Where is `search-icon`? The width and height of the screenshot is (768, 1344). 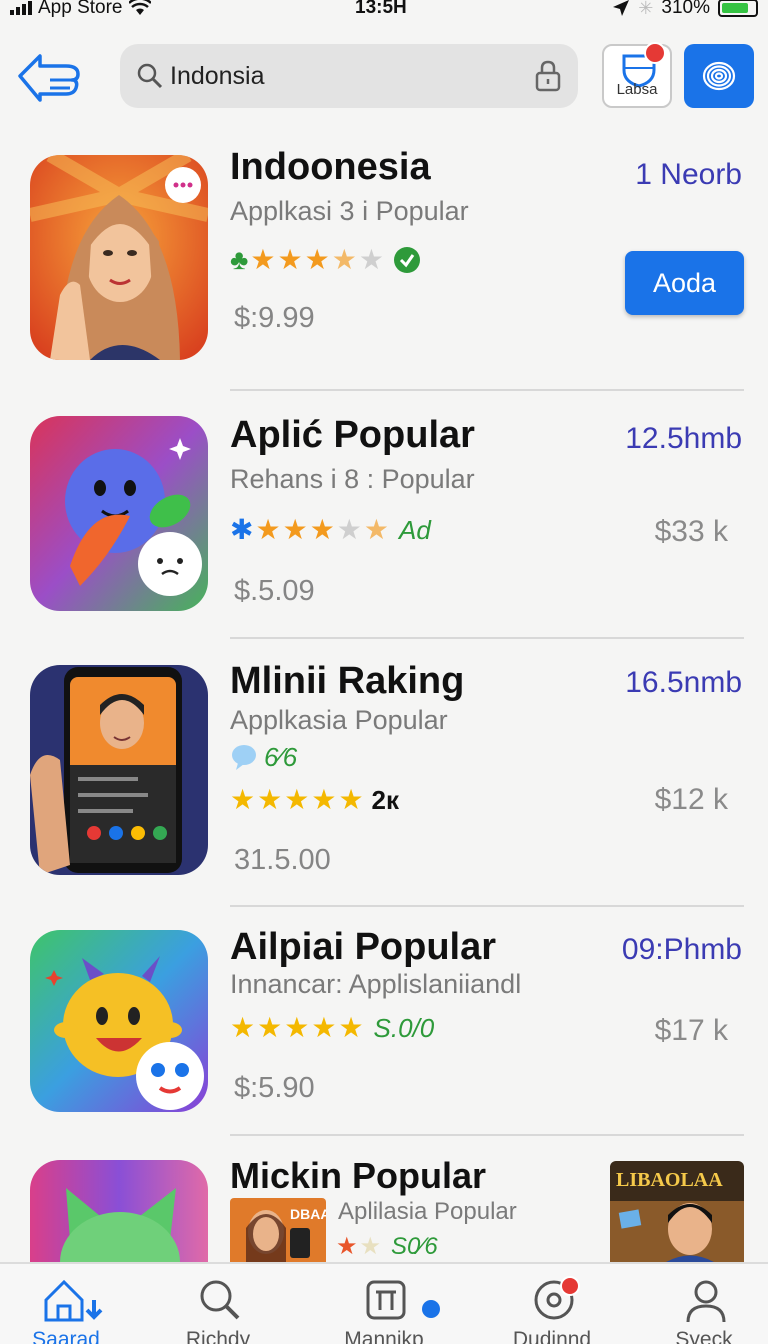 search-icon is located at coordinates (220, 1300).